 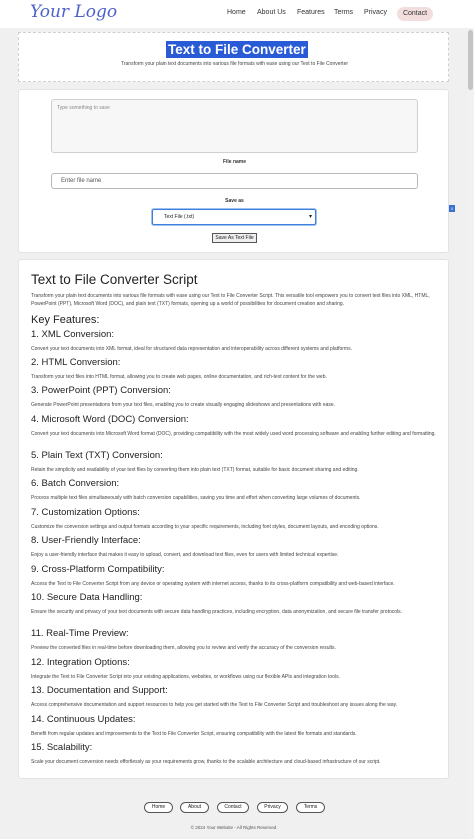 What do you see at coordinates (415, 14) in the screenshot?
I see `nav-contact-button: Contact` at bounding box center [415, 14].